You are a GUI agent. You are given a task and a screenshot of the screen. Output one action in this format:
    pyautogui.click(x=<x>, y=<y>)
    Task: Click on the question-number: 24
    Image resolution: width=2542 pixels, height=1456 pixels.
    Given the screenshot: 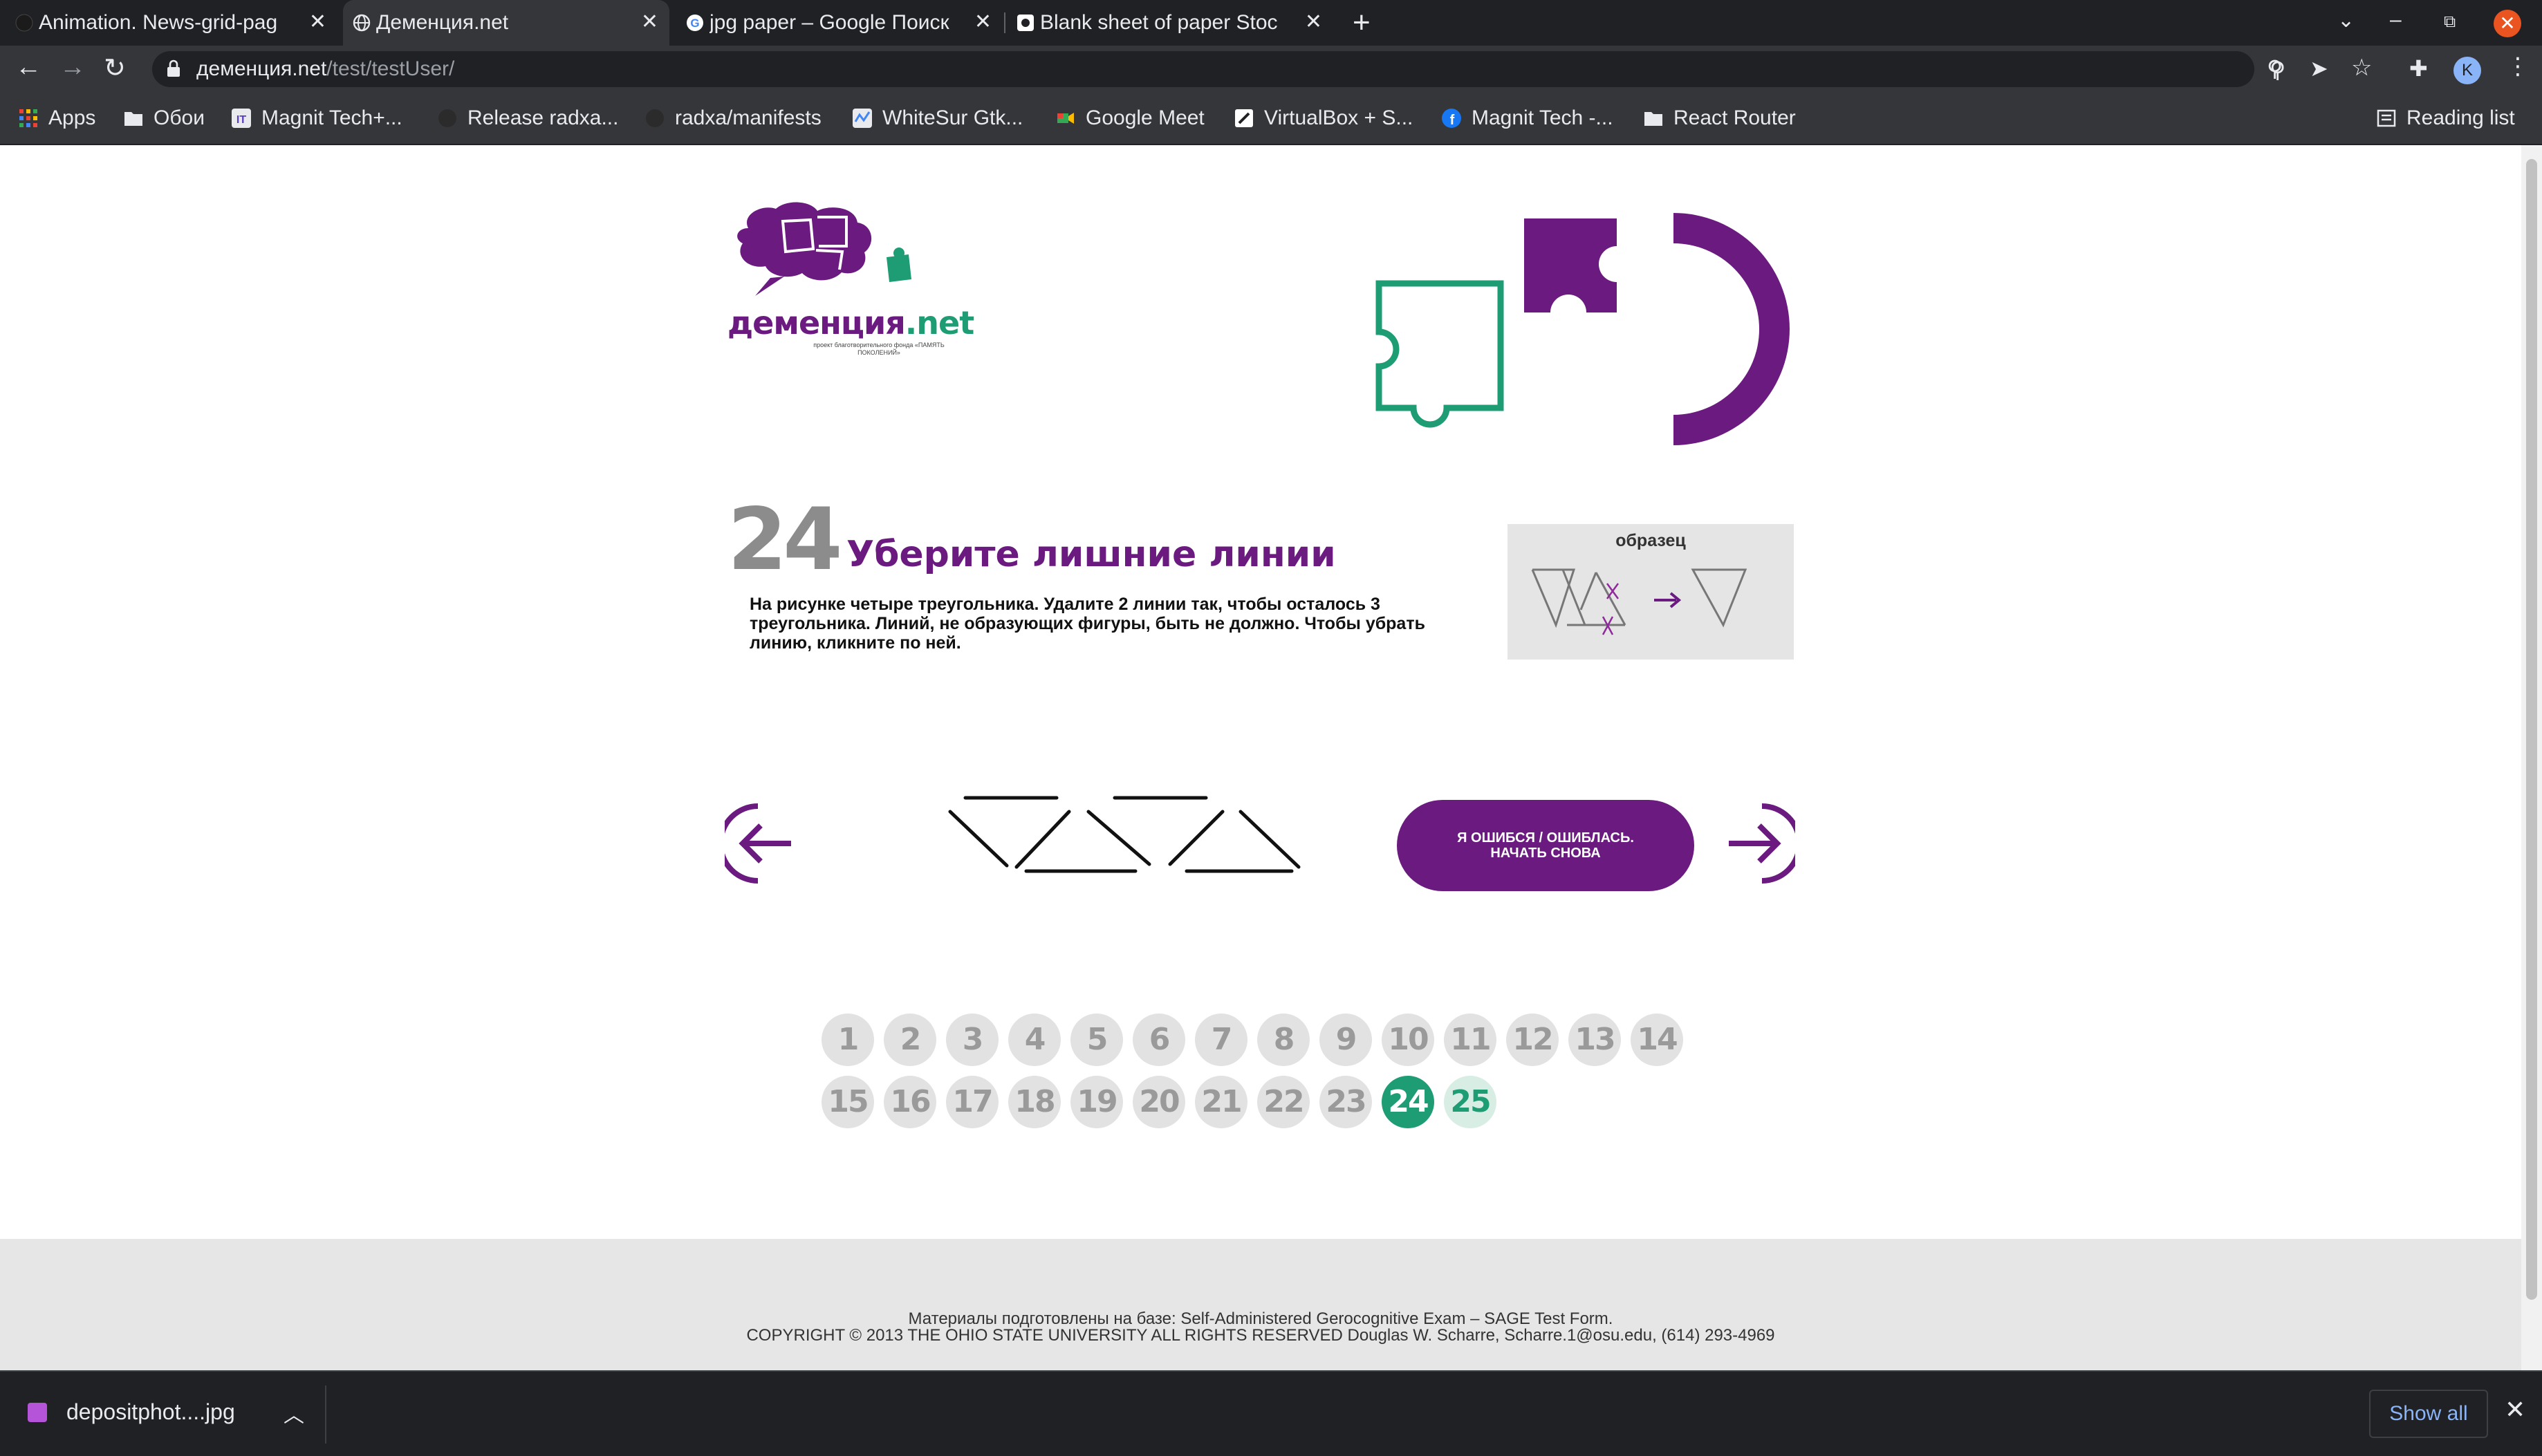 What is the action you would take?
    pyautogui.click(x=785, y=540)
    